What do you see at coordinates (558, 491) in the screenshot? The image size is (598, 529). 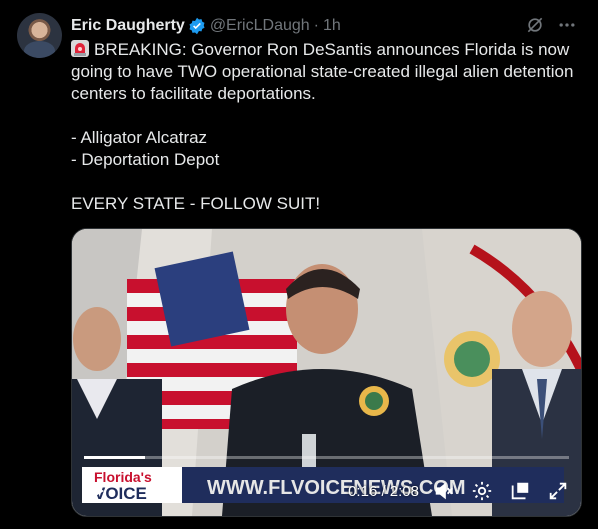 I see `fullscreen-icon` at bounding box center [558, 491].